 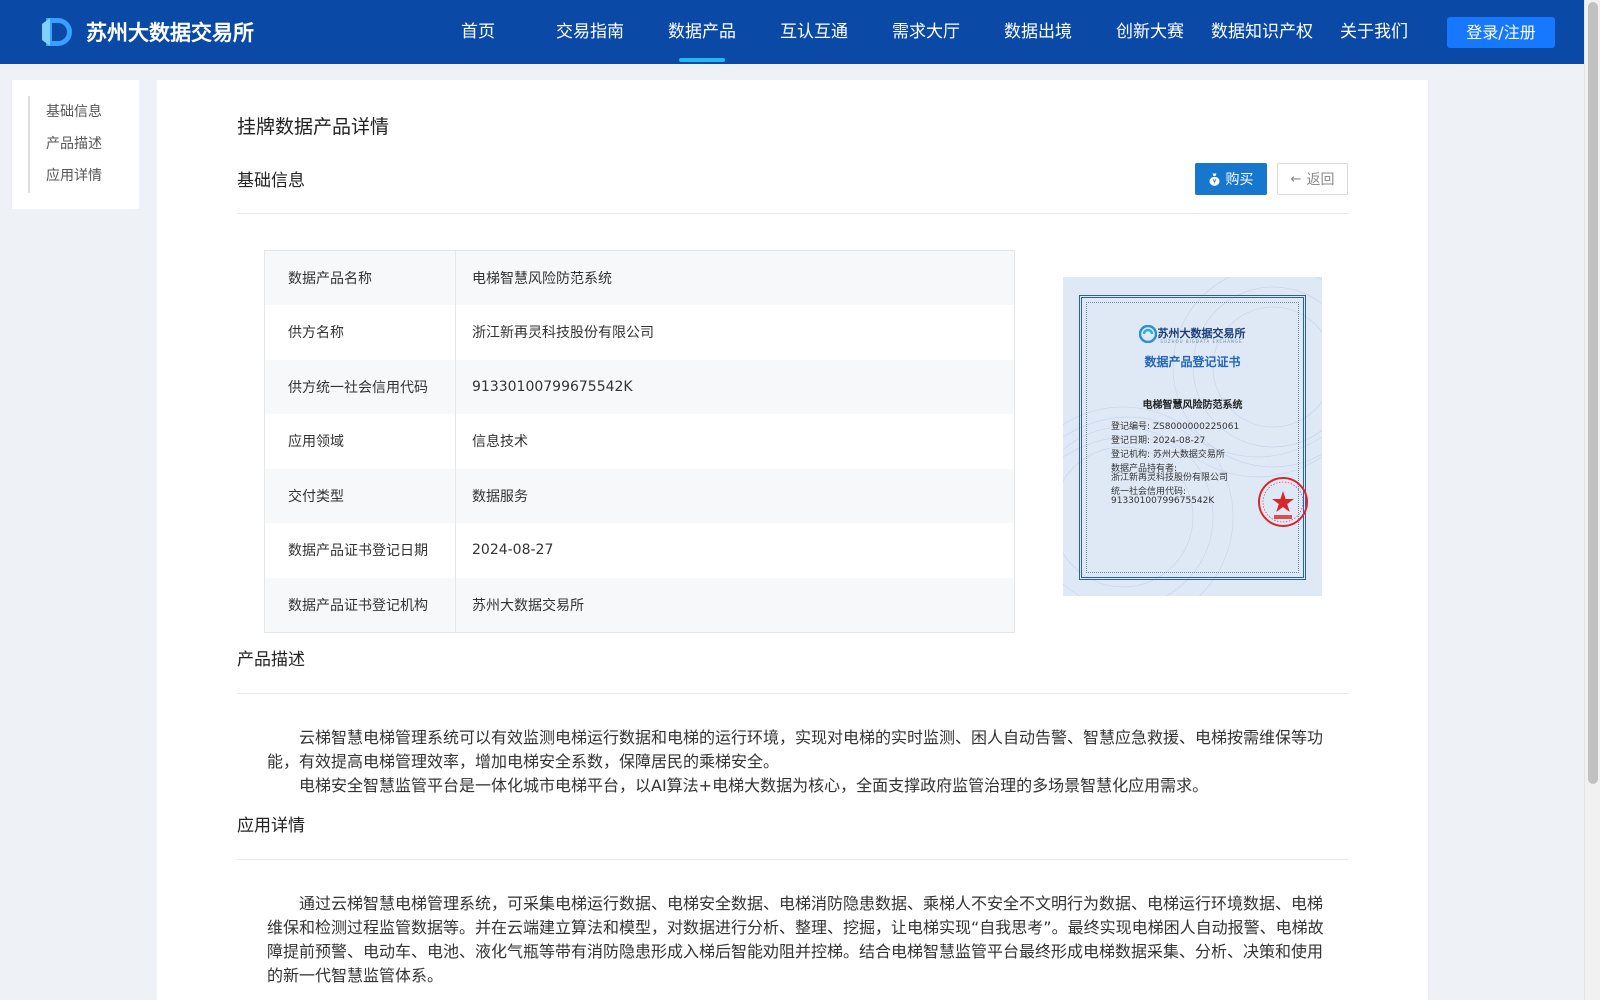 I want to click on table-row: 供方名称 浙江新再灵科技股份有限公司, so click(x=639, y=332).